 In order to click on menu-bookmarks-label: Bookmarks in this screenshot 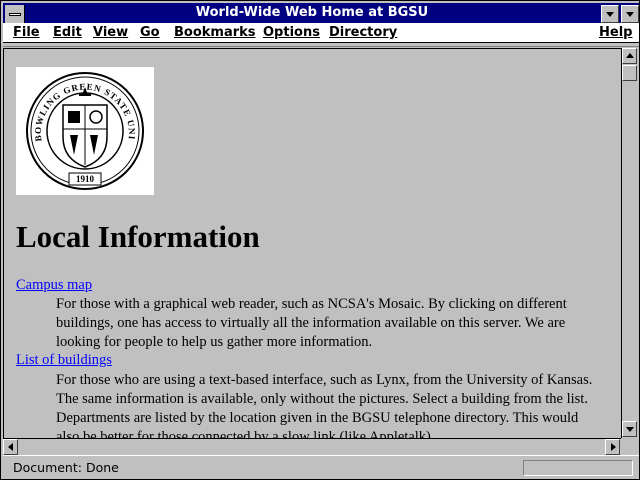, I will do `click(215, 32)`.